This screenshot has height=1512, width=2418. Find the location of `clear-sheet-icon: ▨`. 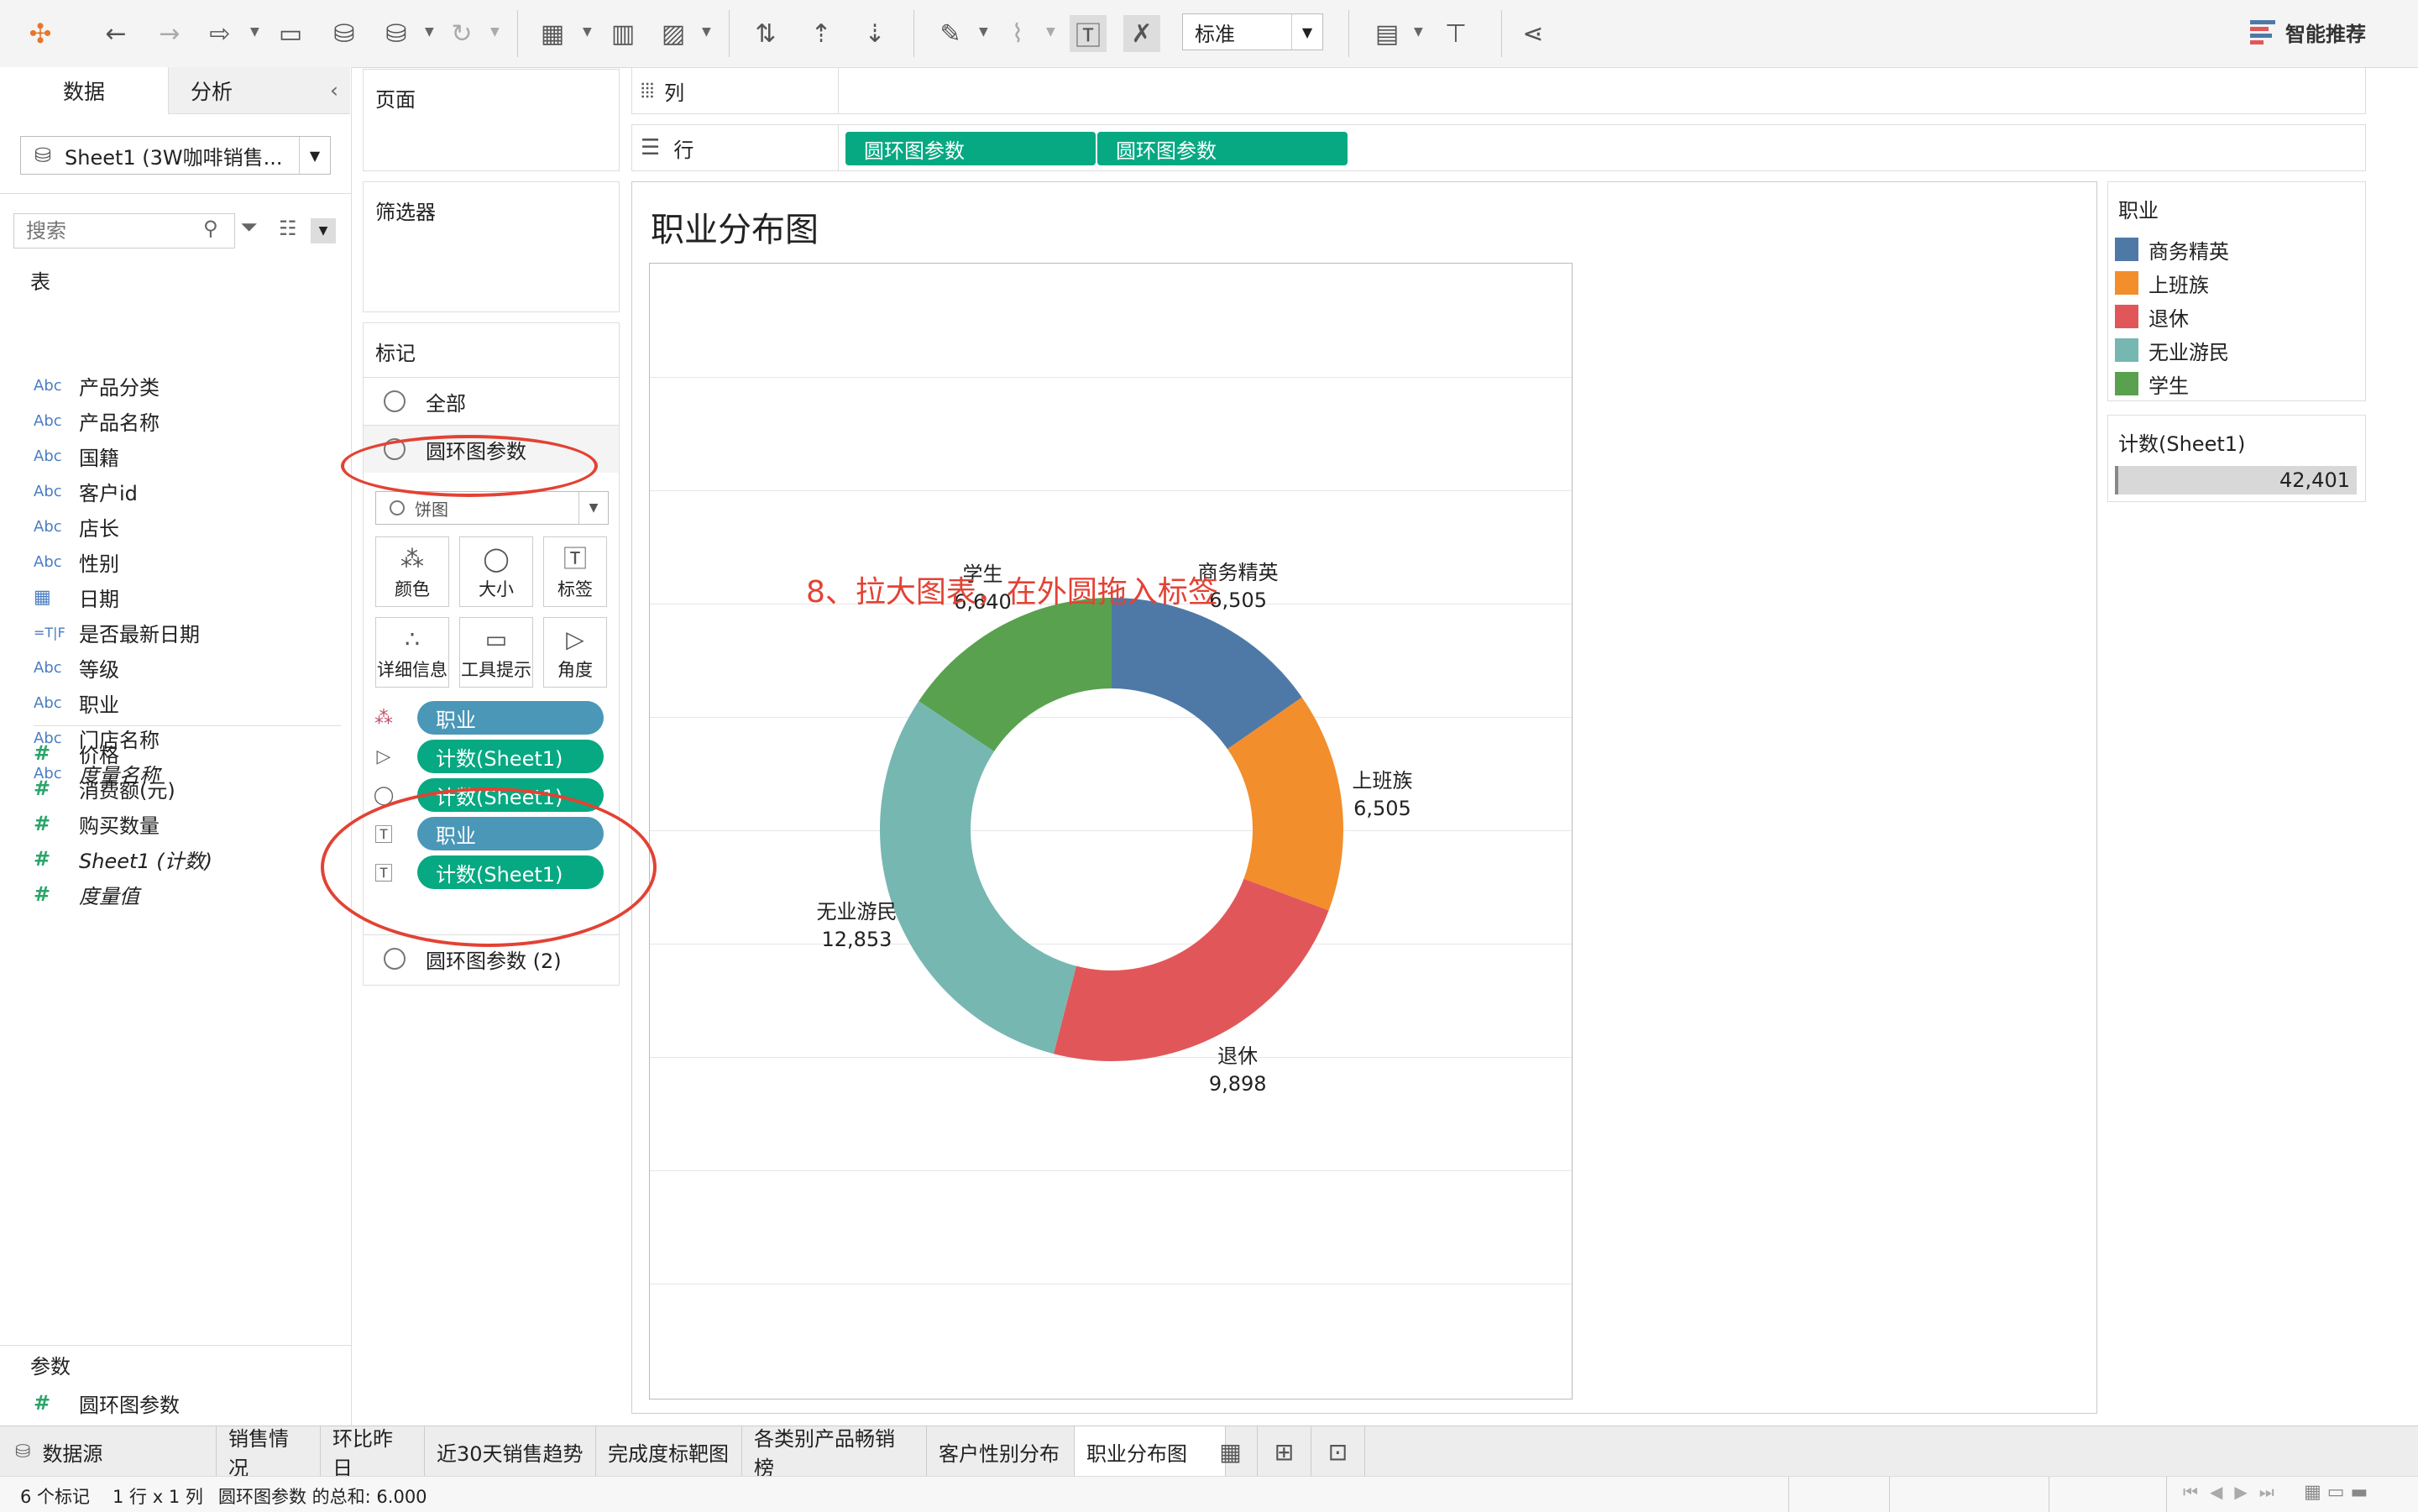

clear-sheet-icon: ▨ is located at coordinates (673, 33).